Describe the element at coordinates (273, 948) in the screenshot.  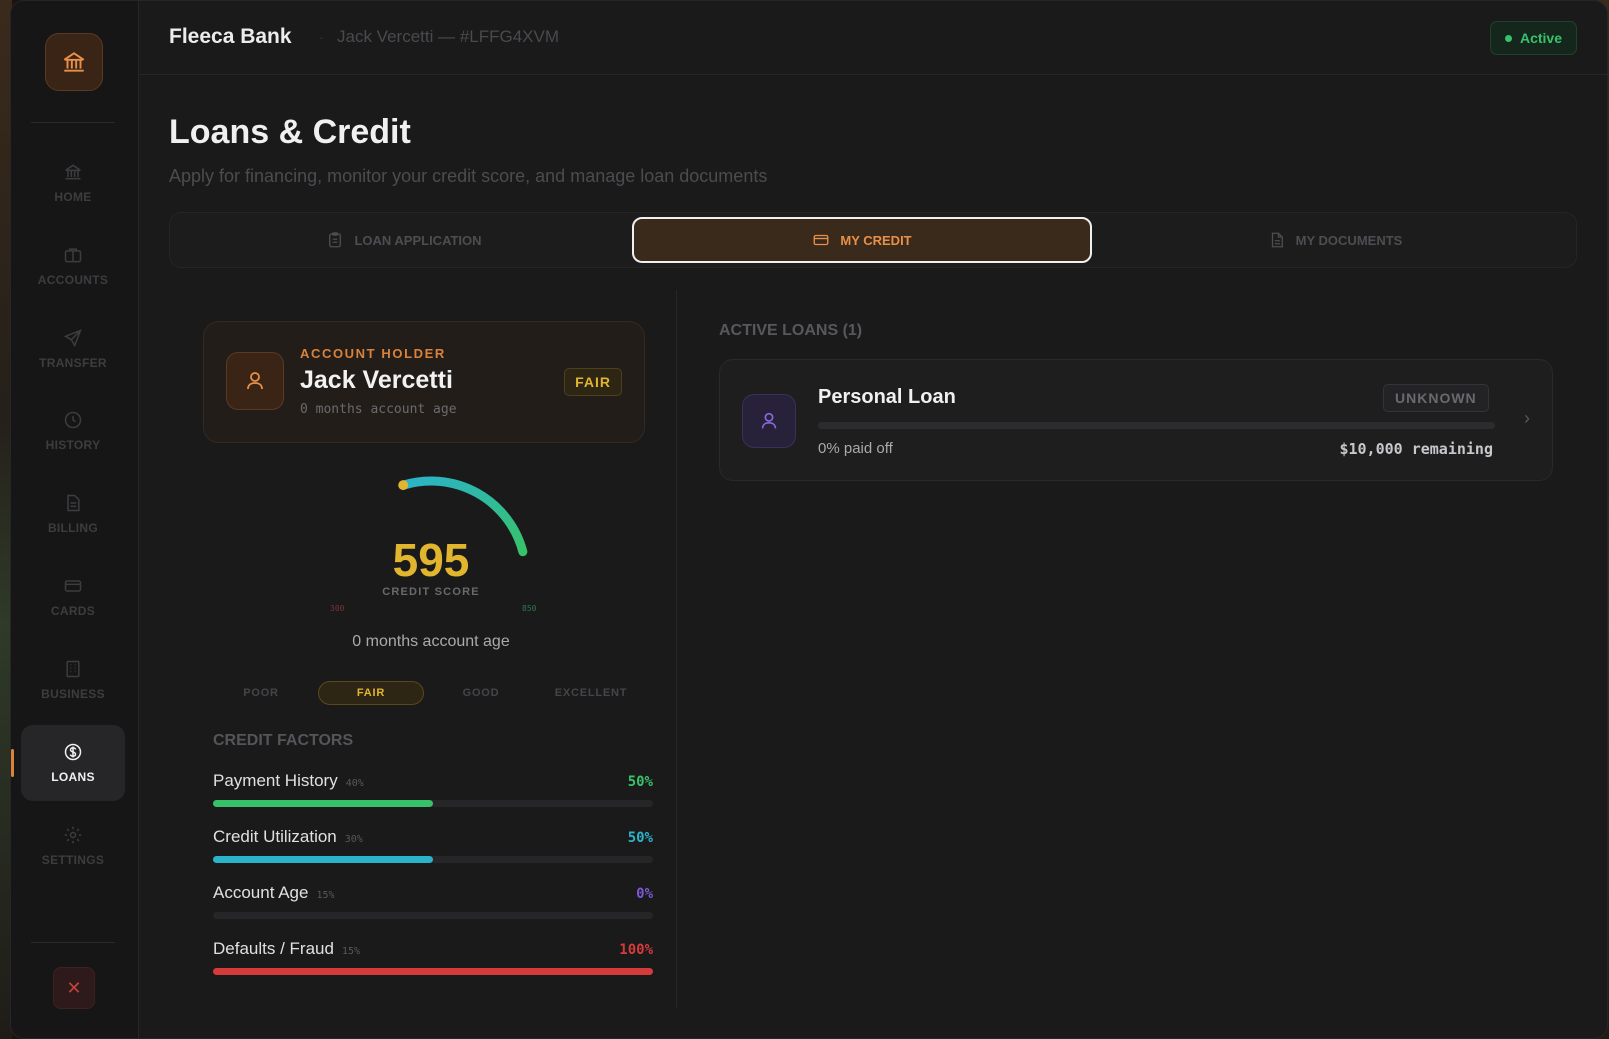
I see `factor-name: Defaults / Fraud` at that location.